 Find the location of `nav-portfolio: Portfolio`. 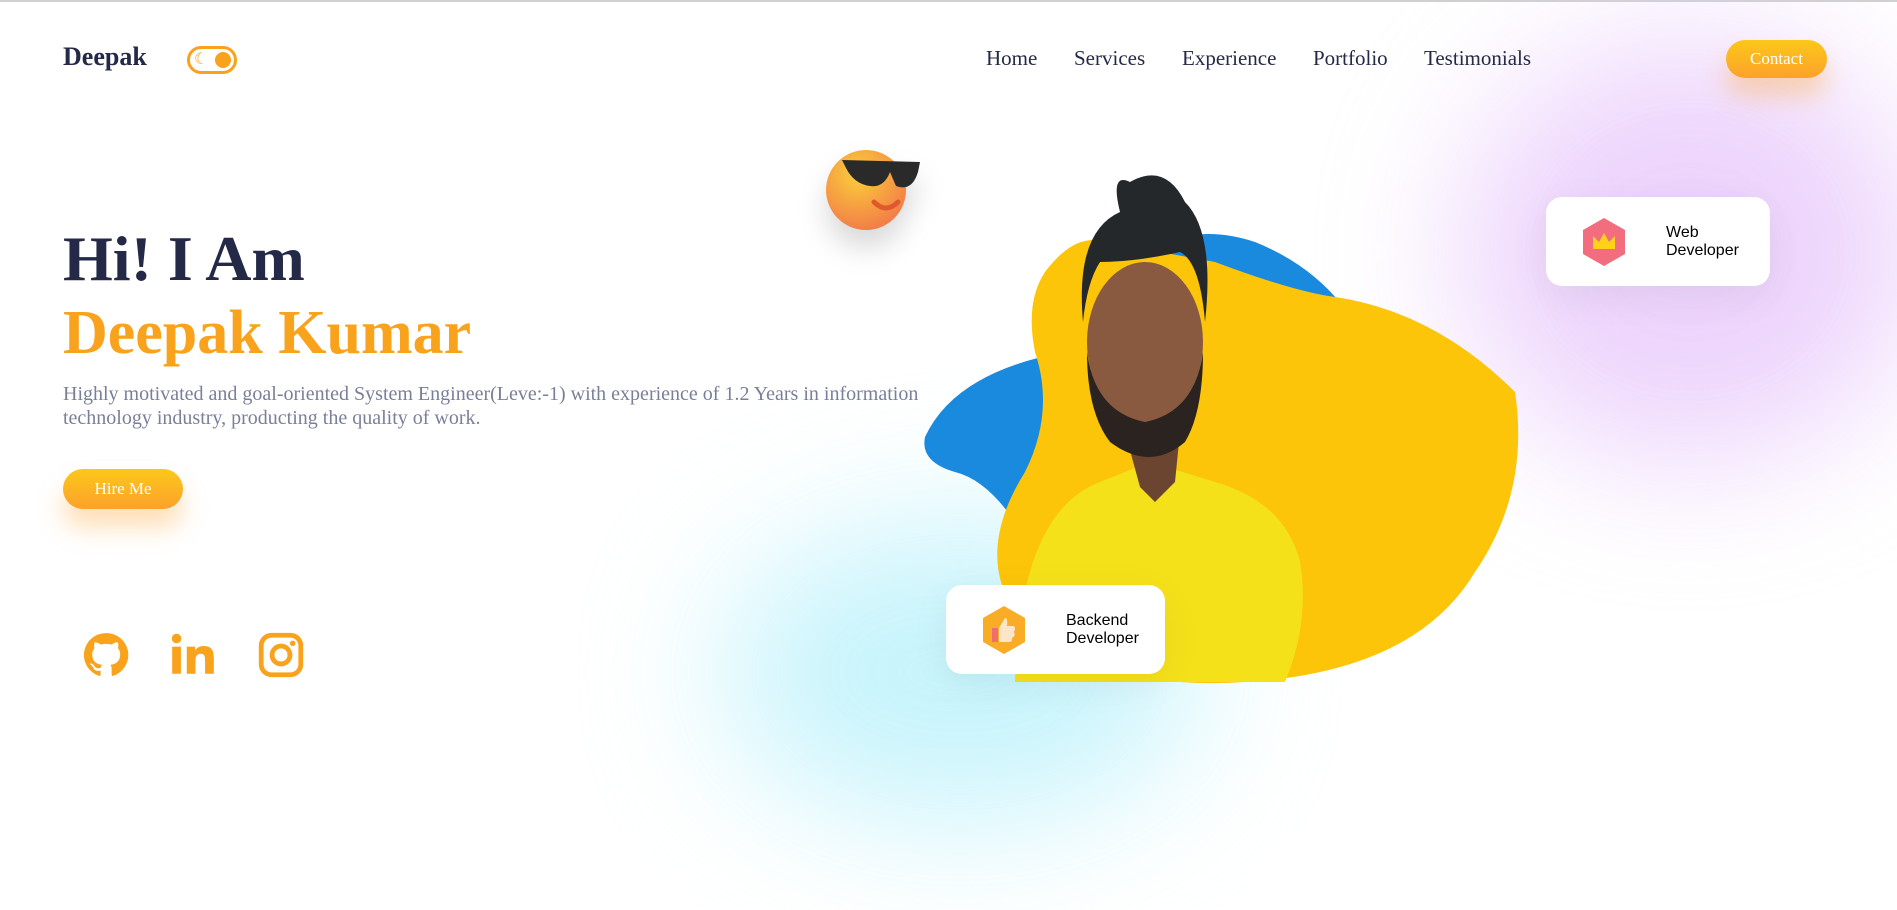

nav-portfolio: Portfolio is located at coordinates (1350, 58).